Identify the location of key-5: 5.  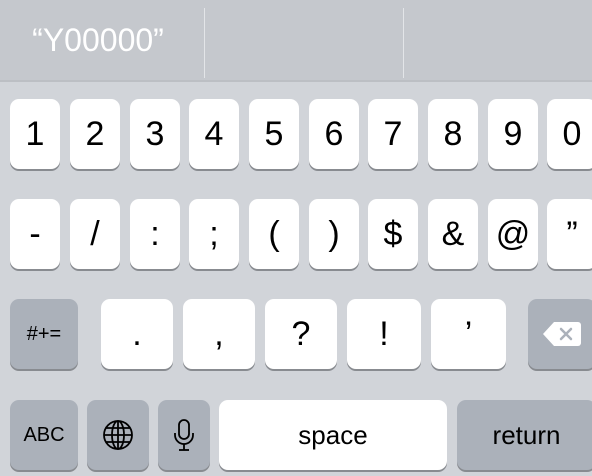
(274, 134).